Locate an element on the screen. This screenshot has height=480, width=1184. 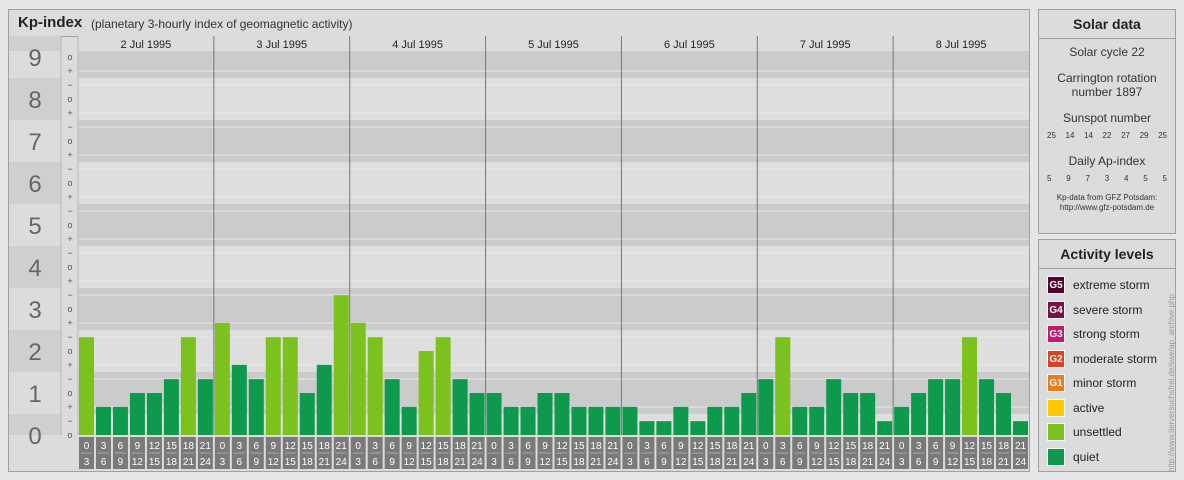
legend-label: quiet is located at coordinates (1086, 456).